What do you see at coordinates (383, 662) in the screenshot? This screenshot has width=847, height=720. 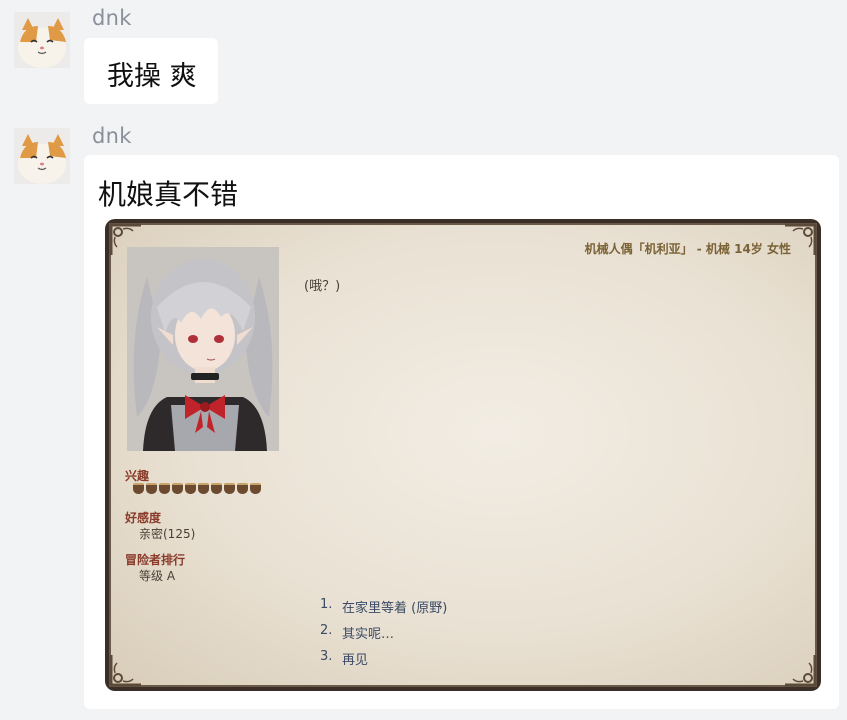 I see `dialog-option: 3. 再见` at bounding box center [383, 662].